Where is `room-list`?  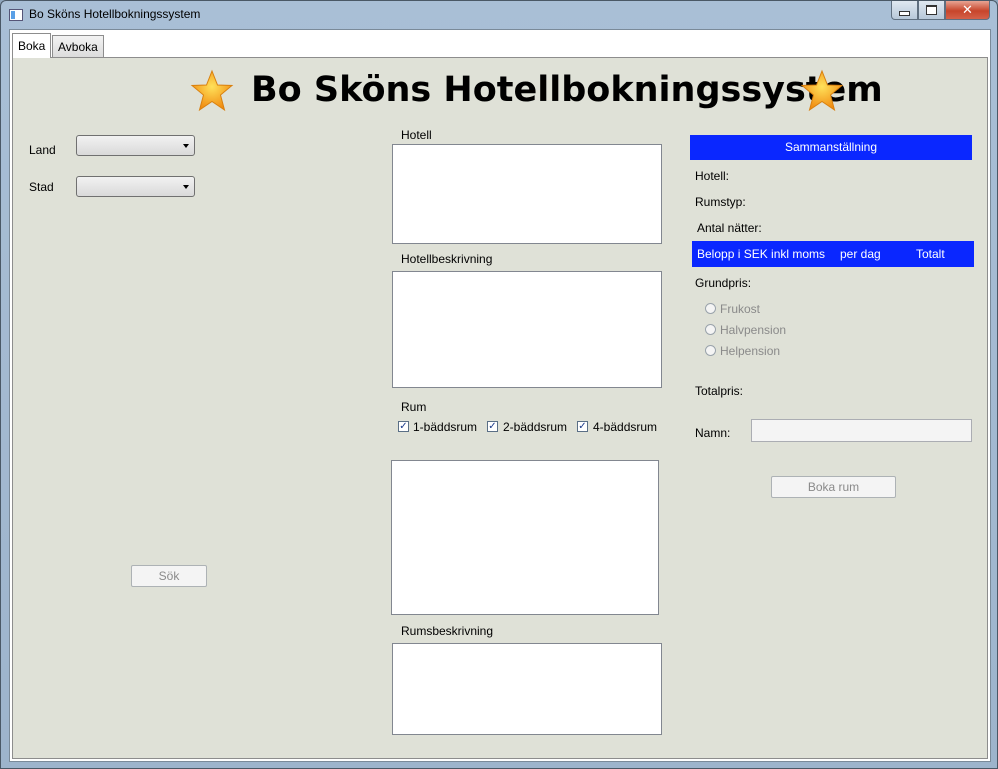
room-list is located at coordinates (525, 537).